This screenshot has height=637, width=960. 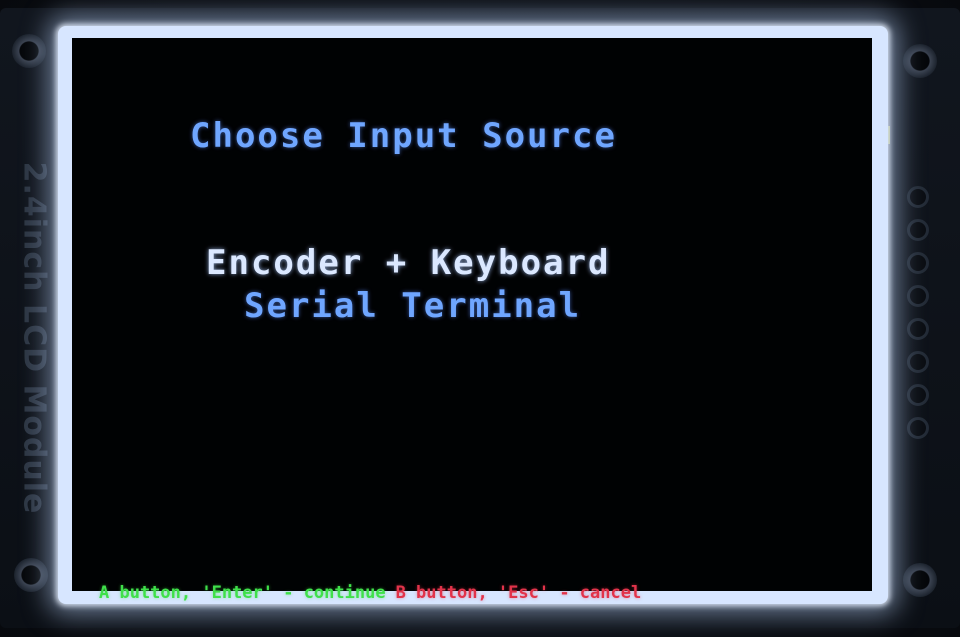 I want to click on menu-title: Choose Input Source, so click(x=403, y=136).